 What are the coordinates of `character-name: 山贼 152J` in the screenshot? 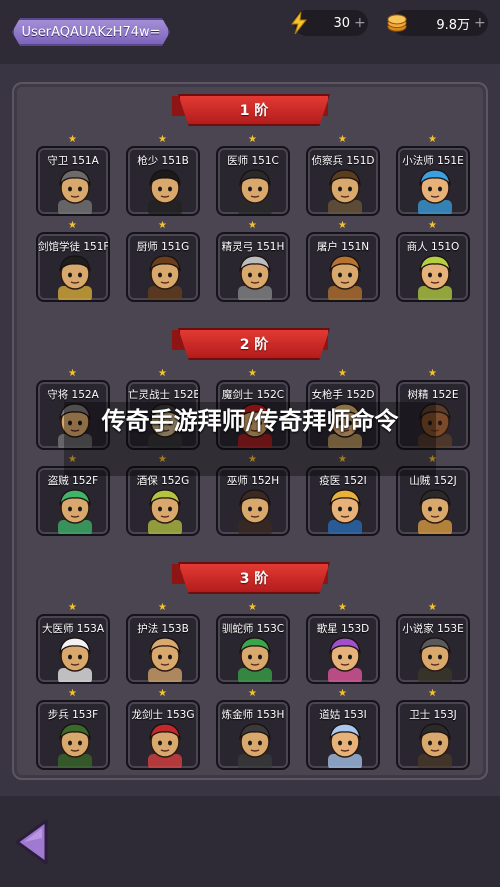 It's located at (433, 481).